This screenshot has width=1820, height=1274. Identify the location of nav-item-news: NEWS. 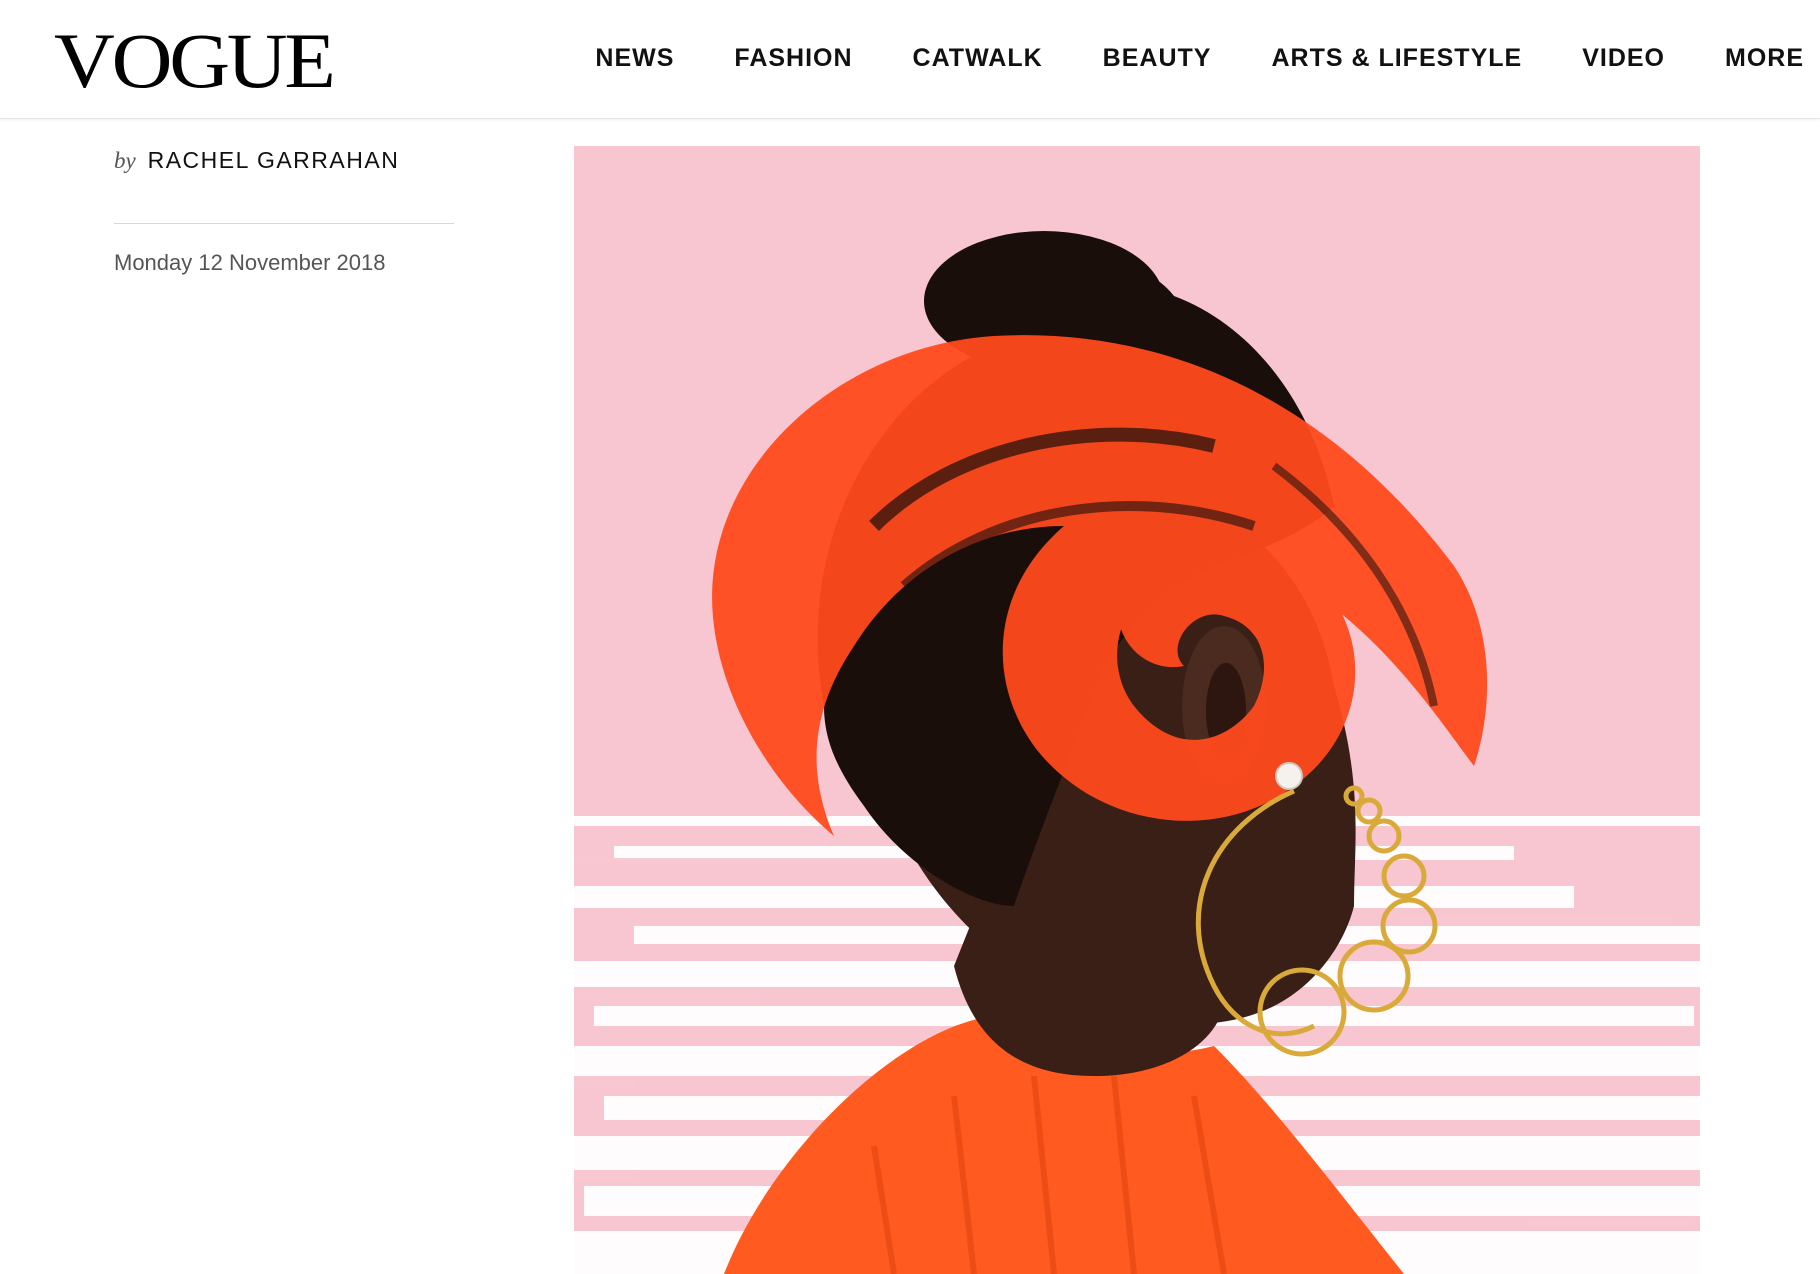
(634, 58).